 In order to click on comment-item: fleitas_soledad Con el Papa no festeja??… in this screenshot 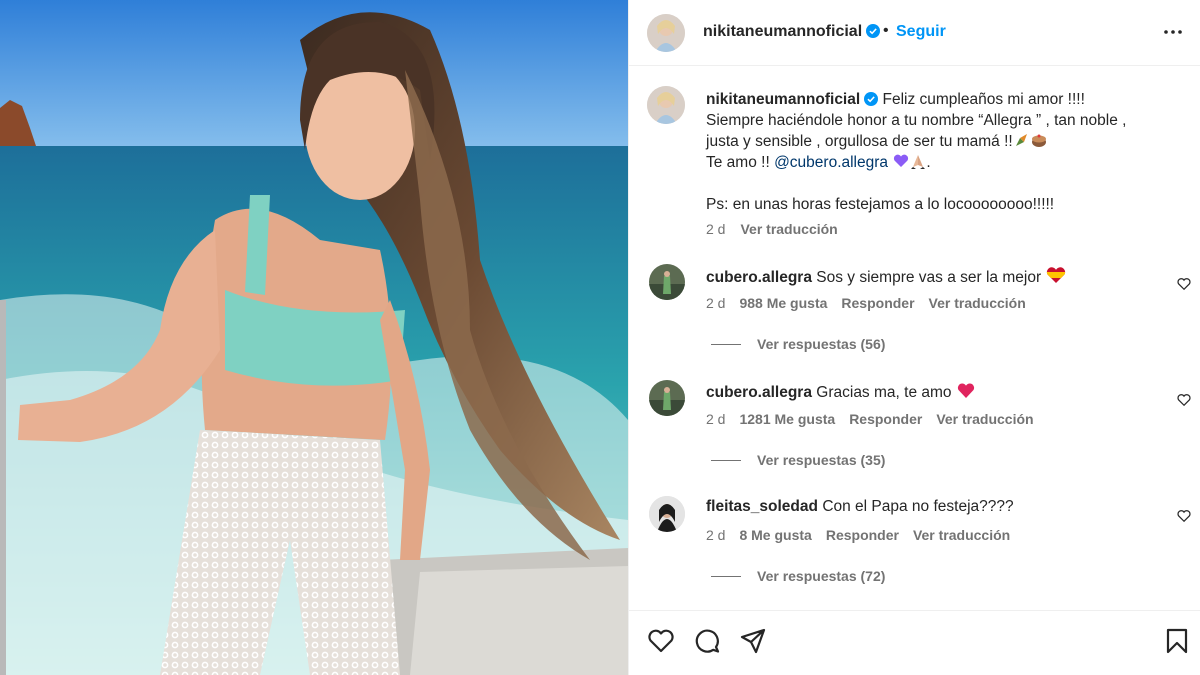, I will do `click(914, 551)`.